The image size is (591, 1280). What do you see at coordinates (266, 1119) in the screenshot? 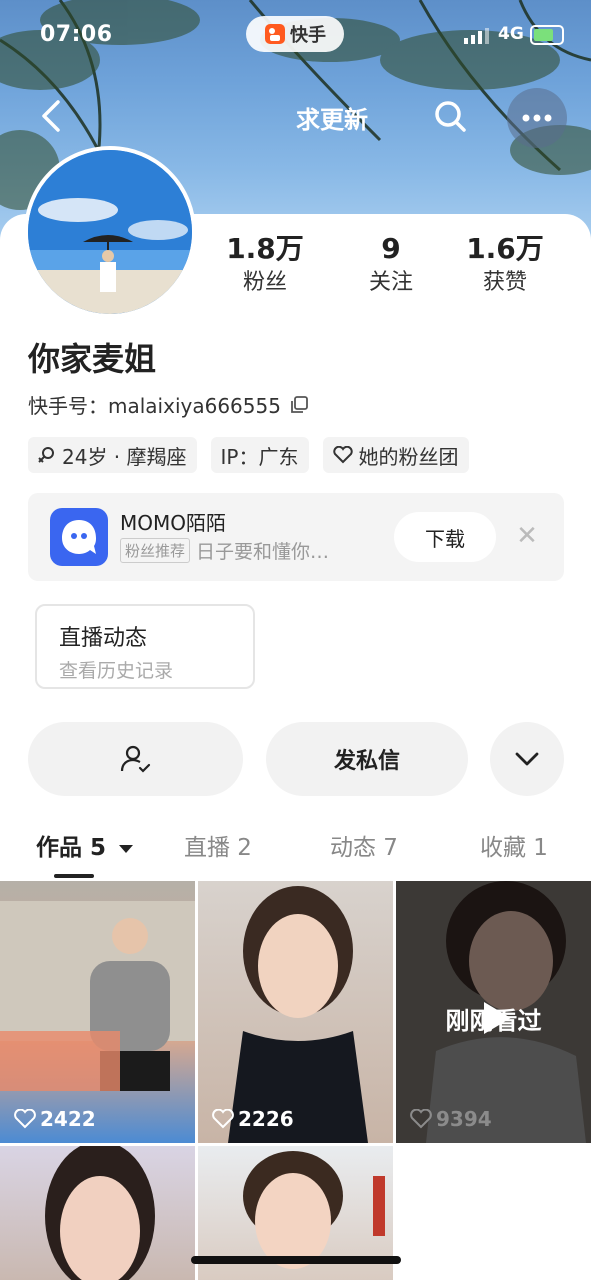
I see `like-count-text: 2226` at bounding box center [266, 1119].